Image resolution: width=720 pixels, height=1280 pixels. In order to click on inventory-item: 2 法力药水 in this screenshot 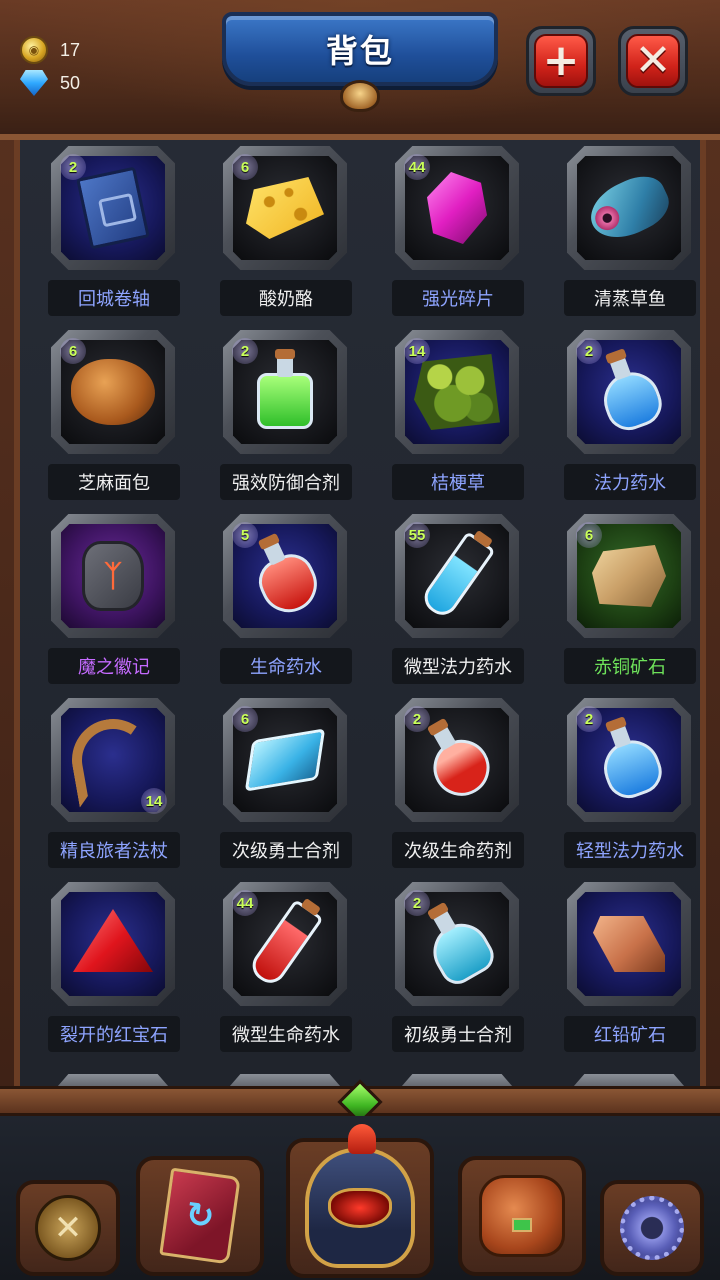, I will do `click(625, 416)`.